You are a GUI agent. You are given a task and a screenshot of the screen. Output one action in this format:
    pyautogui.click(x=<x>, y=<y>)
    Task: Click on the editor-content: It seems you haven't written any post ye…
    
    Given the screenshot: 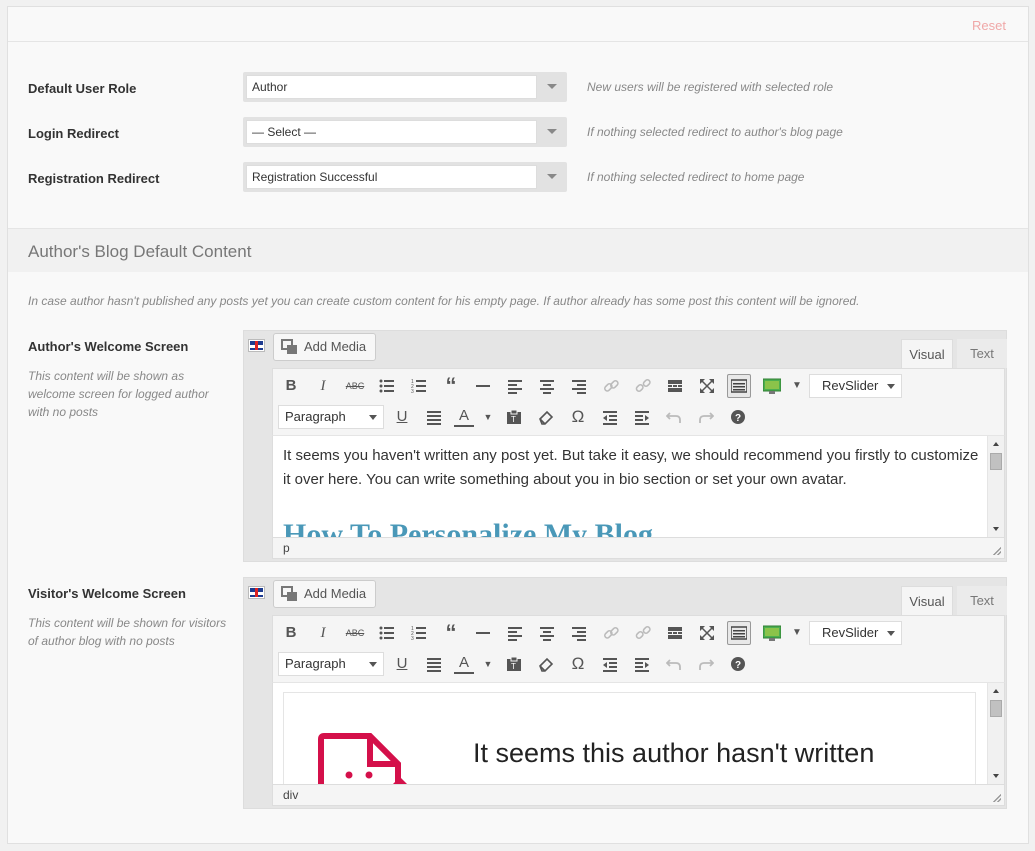 What is the action you would take?
    pyautogui.click(x=638, y=486)
    